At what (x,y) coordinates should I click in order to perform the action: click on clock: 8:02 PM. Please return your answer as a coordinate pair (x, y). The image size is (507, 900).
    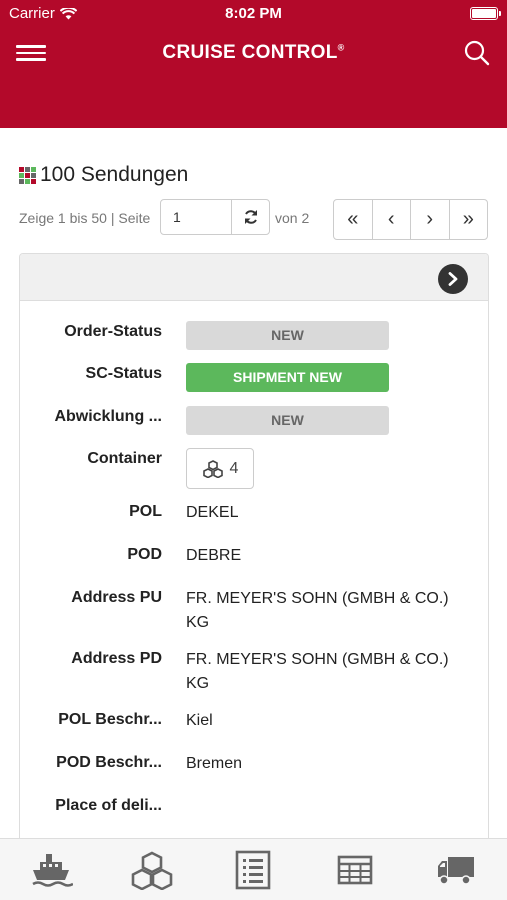
    Looking at the image, I should click on (253, 13).